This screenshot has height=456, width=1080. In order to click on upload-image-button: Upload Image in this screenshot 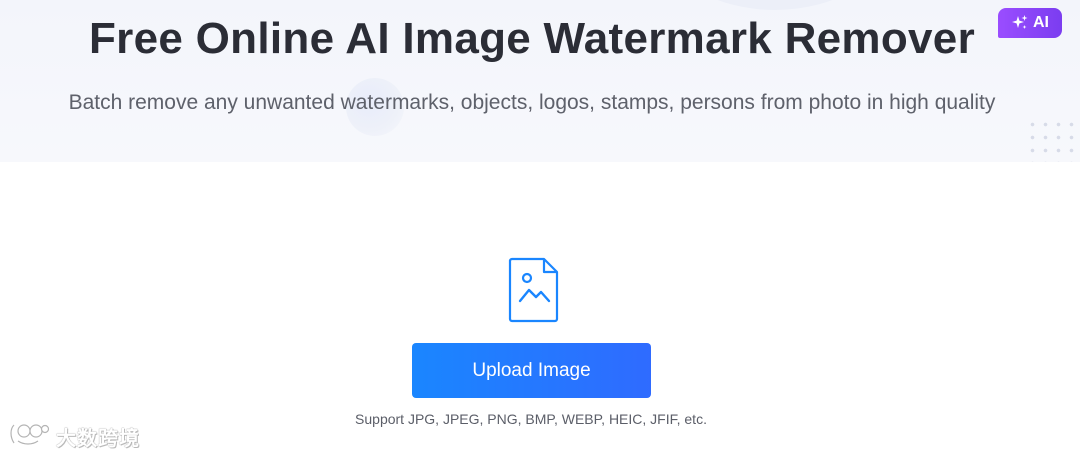, I will do `click(531, 370)`.